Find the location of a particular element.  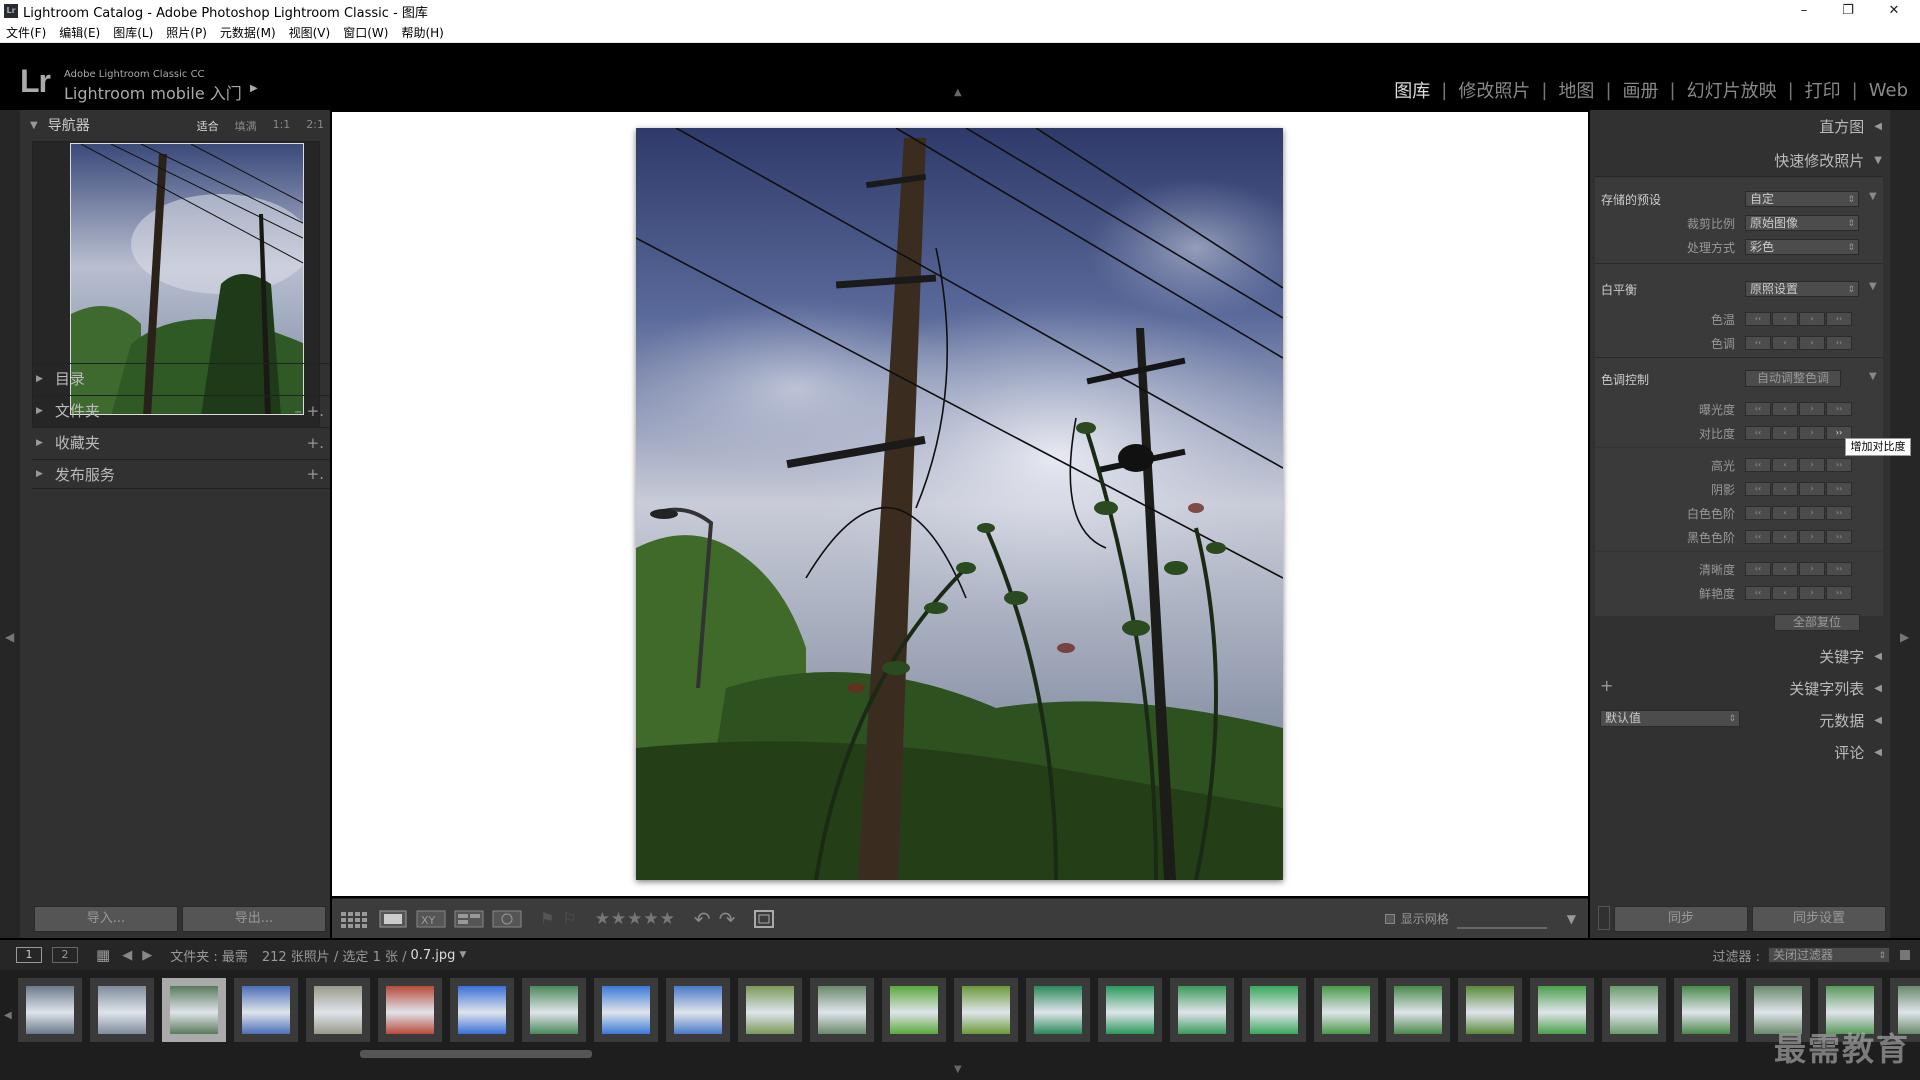

contrast-buttons: ‹‹ ‹ › ›› is located at coordinates (1798, 433).